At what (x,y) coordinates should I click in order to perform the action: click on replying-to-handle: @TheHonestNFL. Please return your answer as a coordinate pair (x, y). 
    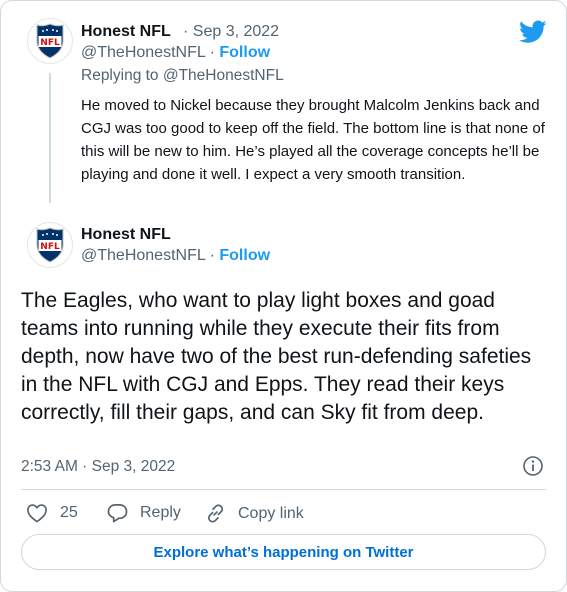
    Looking at the image, I should click on (223, 75).